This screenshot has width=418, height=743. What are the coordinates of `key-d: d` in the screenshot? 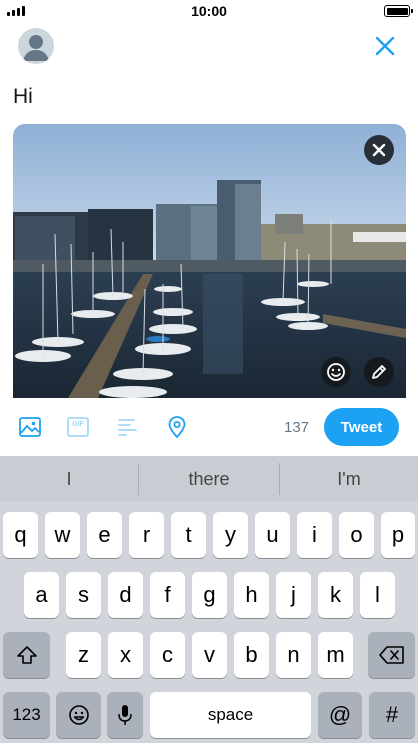 It's located at (125, 595).